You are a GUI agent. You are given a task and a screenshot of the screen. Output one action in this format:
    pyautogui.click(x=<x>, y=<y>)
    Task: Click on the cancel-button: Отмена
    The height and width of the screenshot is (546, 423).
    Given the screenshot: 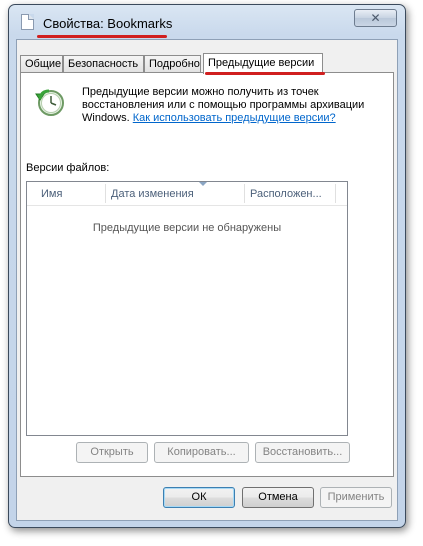 What is the action you would take?
    pyautogui.click(x=278, y=497)
    